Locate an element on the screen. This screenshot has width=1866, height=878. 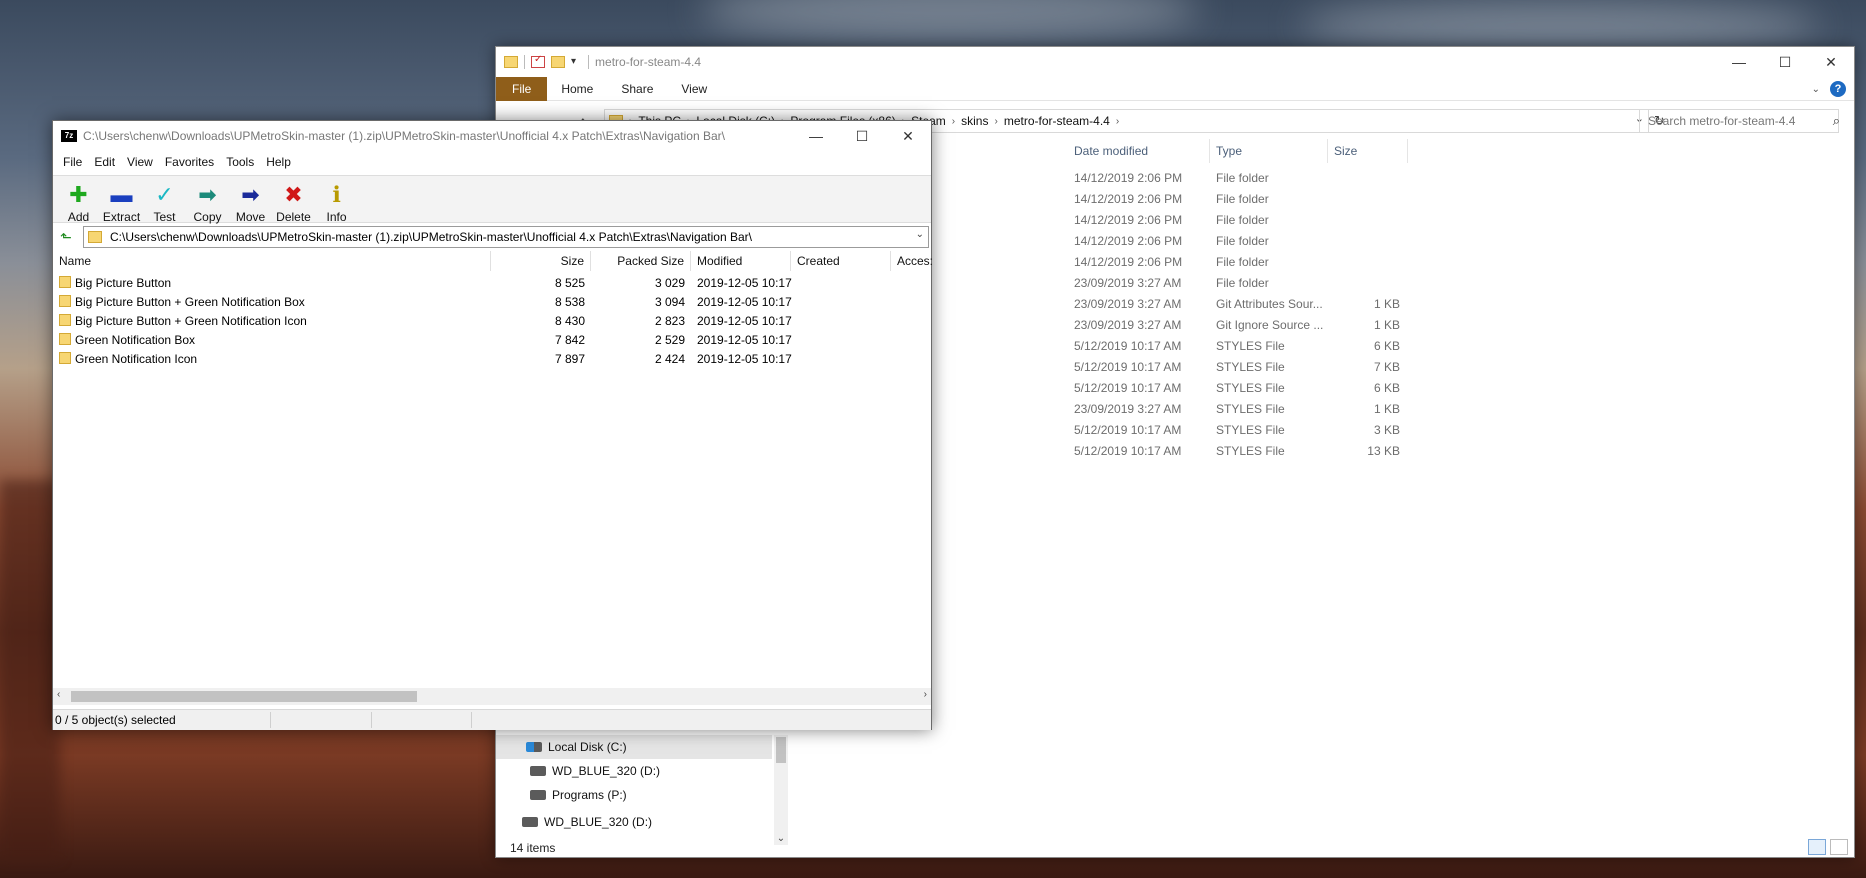
delete-button: ✖ Delete is located at coordinates (293, 200).